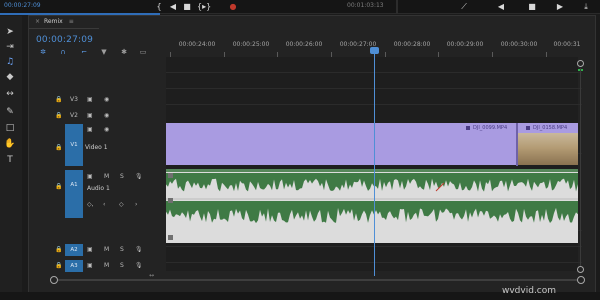  What do you see at coordinates (71, 21) in the screenshot?
I see `panel-menu-icon: ≡` at bounding box center [71, 21].